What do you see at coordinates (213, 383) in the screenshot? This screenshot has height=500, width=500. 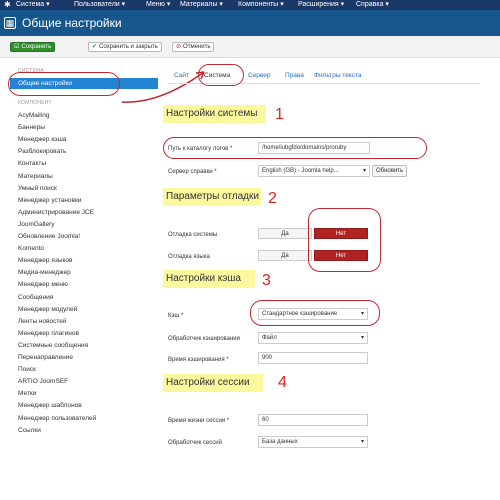 I see `section-session-settings: Настройки сессии` at bounding box center [213, 383].